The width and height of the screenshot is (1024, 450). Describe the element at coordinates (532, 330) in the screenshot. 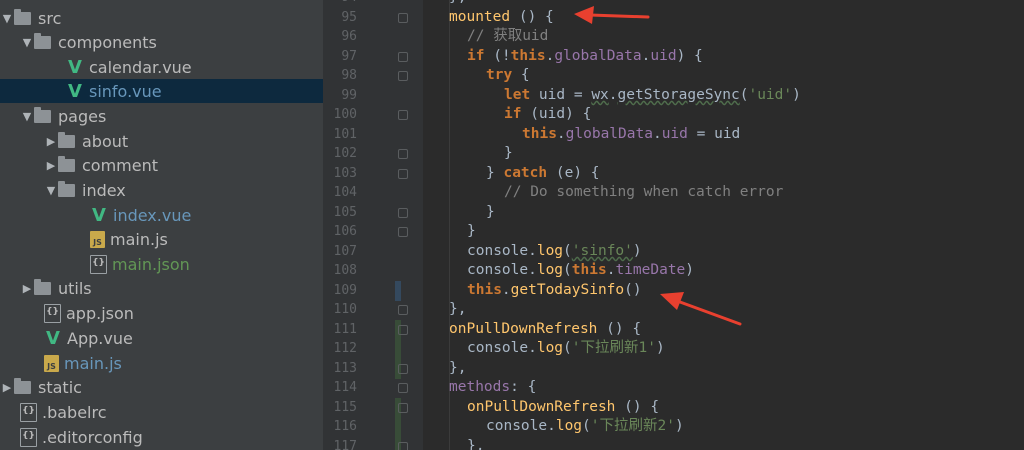

I see `code-line-111: onPullDownRefresh () {` at that location.